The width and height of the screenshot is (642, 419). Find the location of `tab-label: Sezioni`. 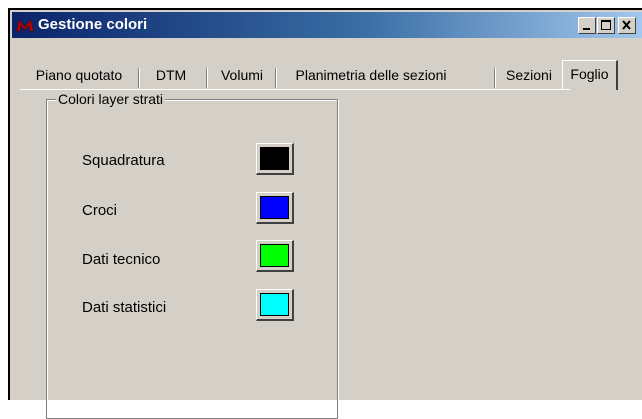

tab-label: Sezioni is located at coordinates (529, 75).